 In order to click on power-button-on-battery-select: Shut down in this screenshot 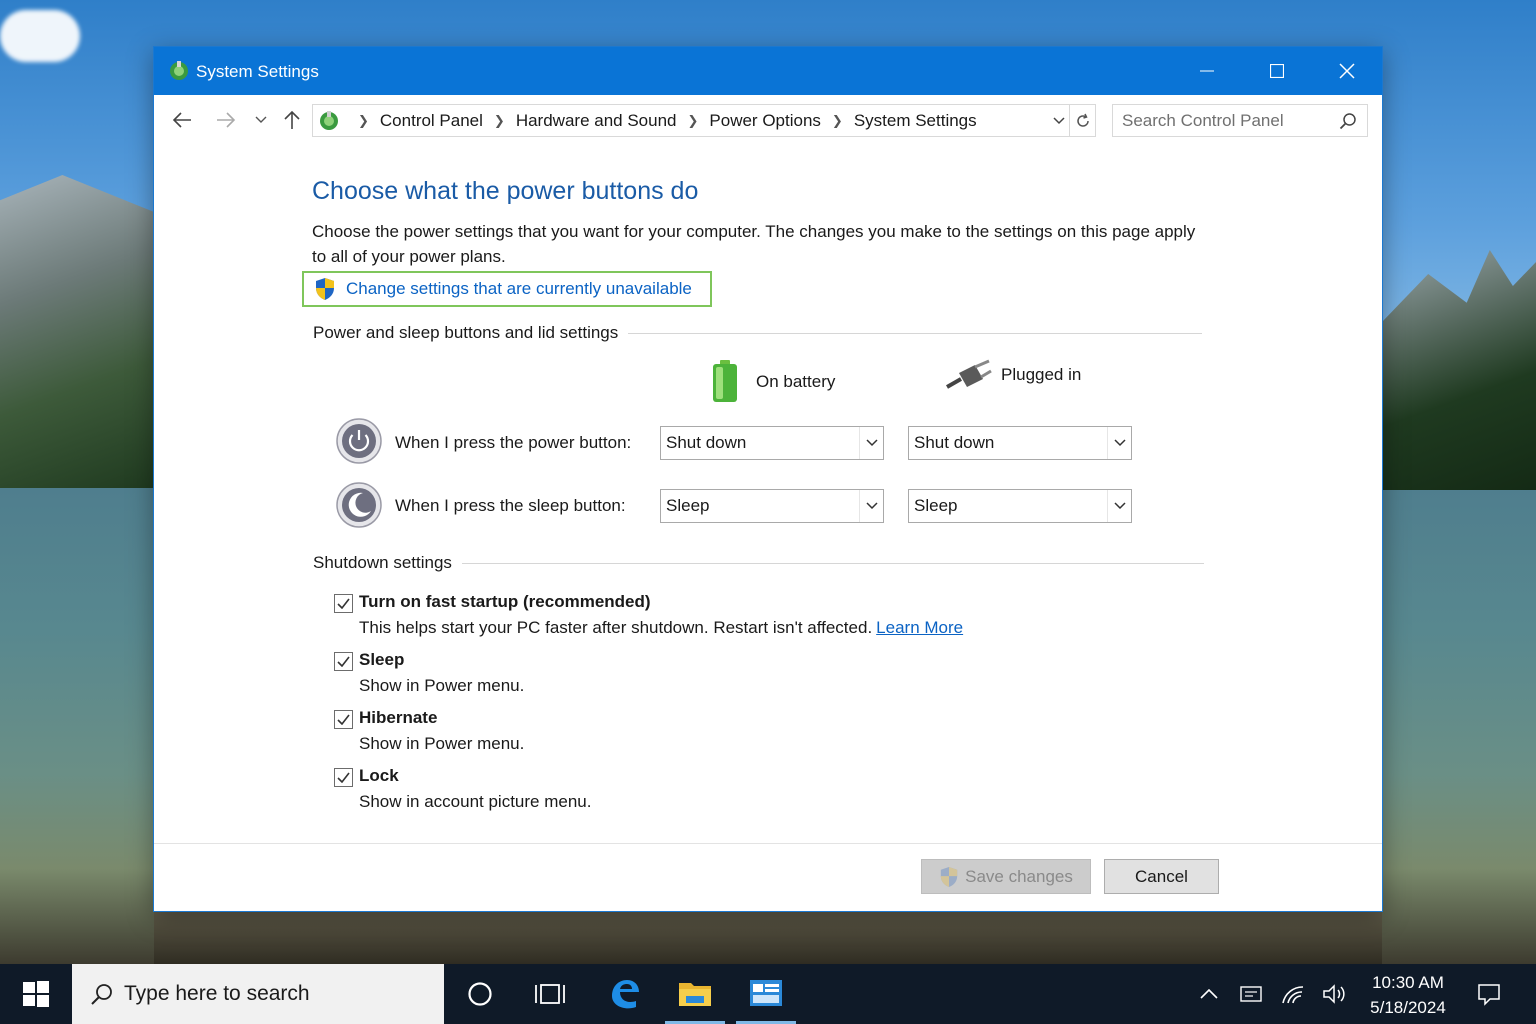, I will do `click(772, 443)`.